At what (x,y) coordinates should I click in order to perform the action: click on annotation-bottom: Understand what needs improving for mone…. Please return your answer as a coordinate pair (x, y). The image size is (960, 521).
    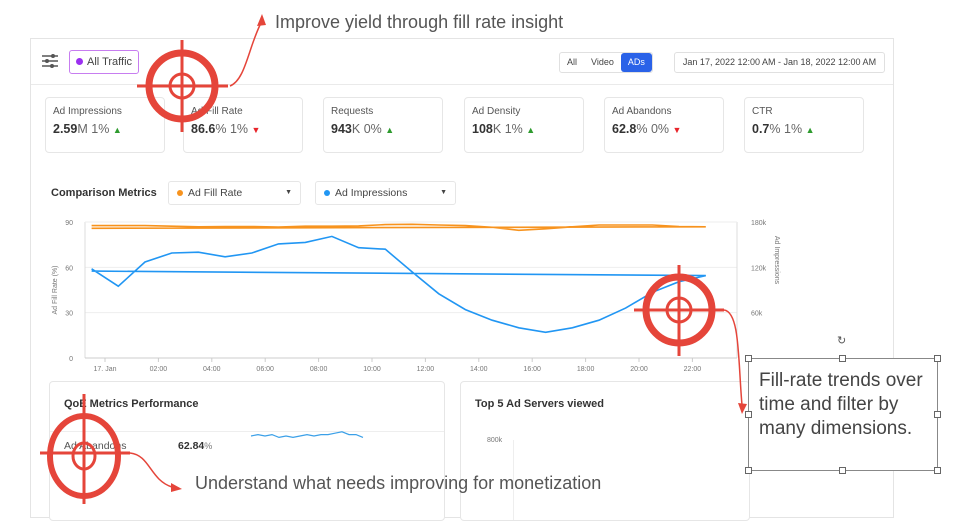
    Looking at the image, I should click on (398, 483).